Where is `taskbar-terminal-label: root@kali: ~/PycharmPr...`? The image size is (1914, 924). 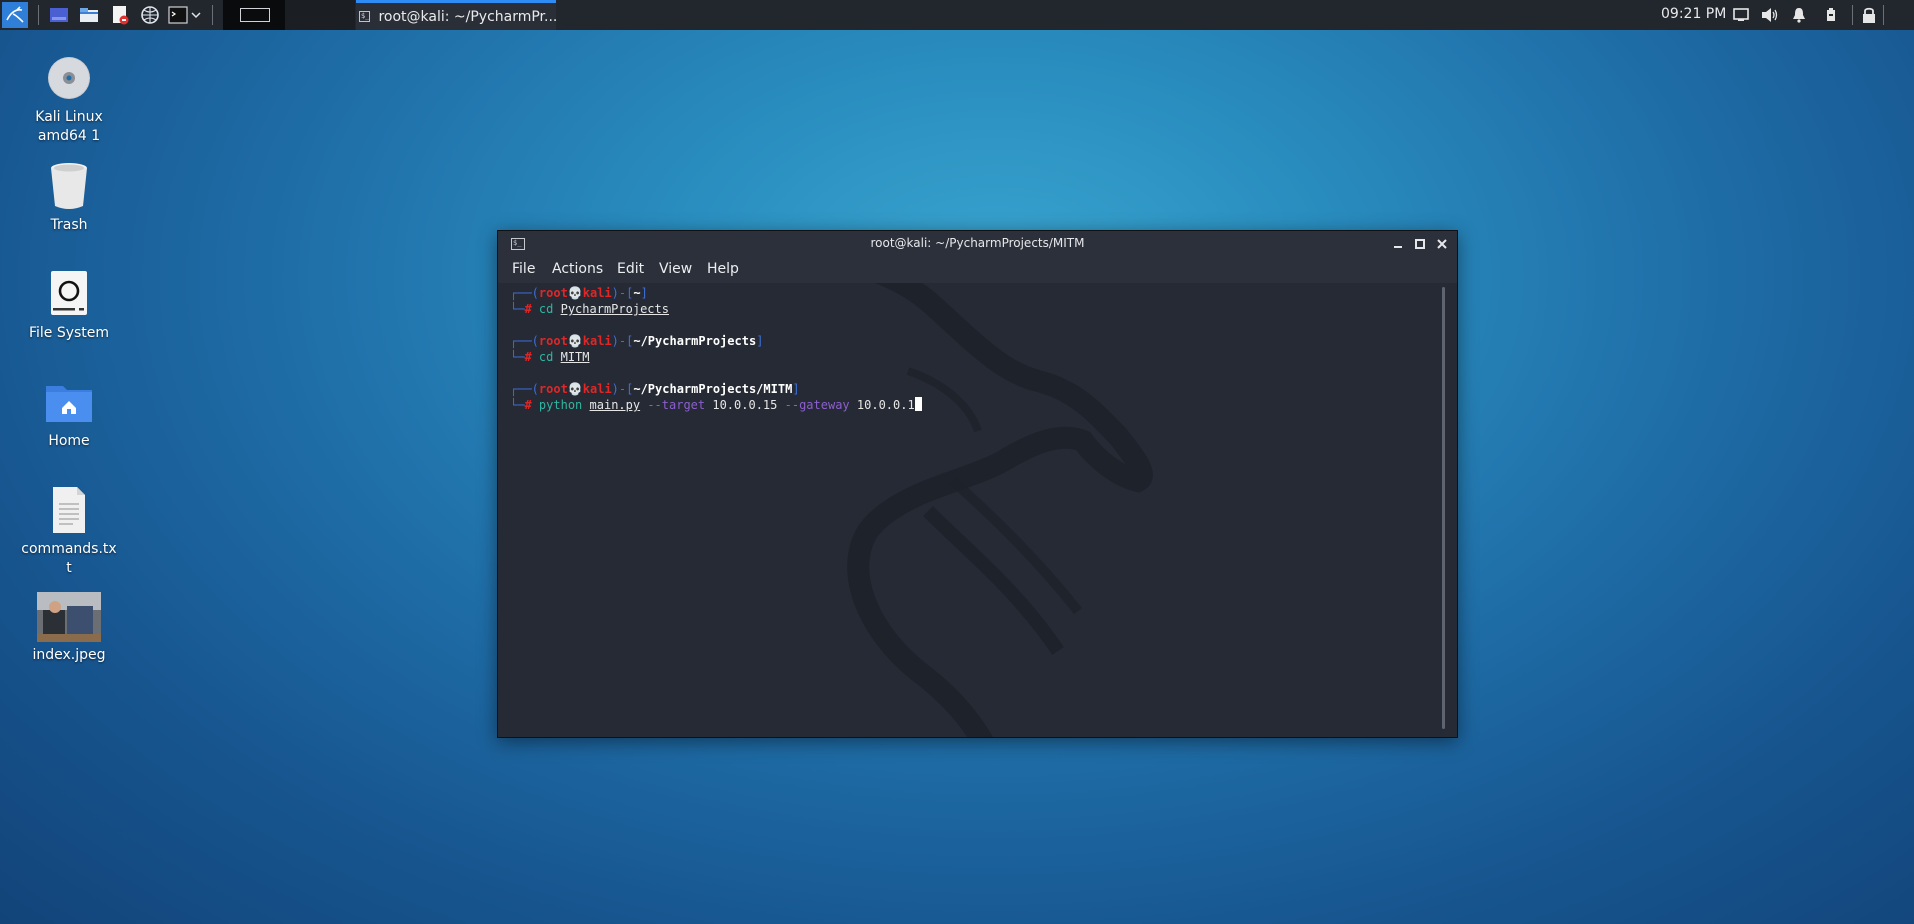
taskbar-terminal-label: root@kali: ~/PycharmPr... is located at coordinates (468, 16).